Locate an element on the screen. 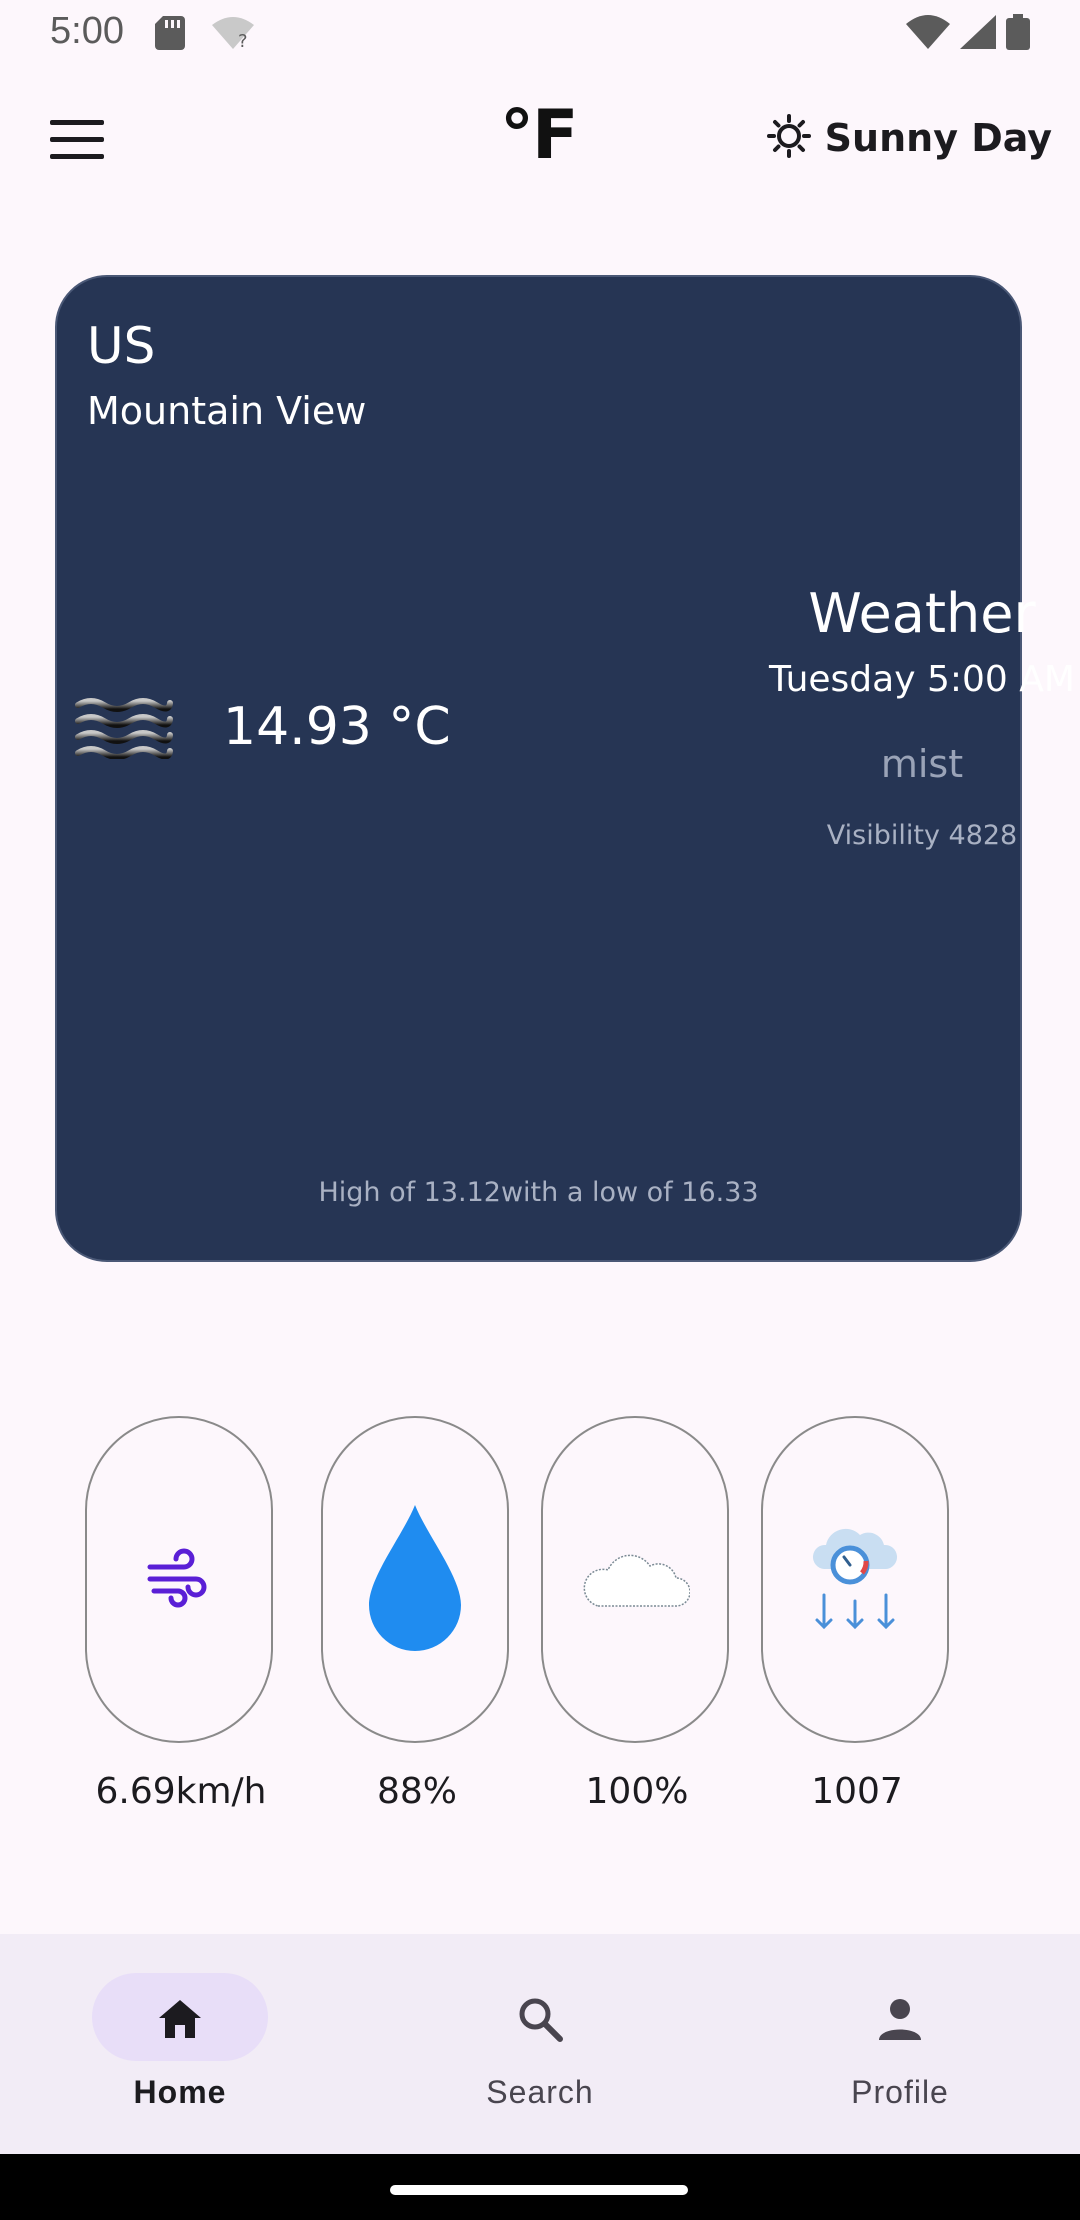 Image resolution: width=1080 pixels, height=2220 pixels. battery-icon is located at coordinates (1018, 34).